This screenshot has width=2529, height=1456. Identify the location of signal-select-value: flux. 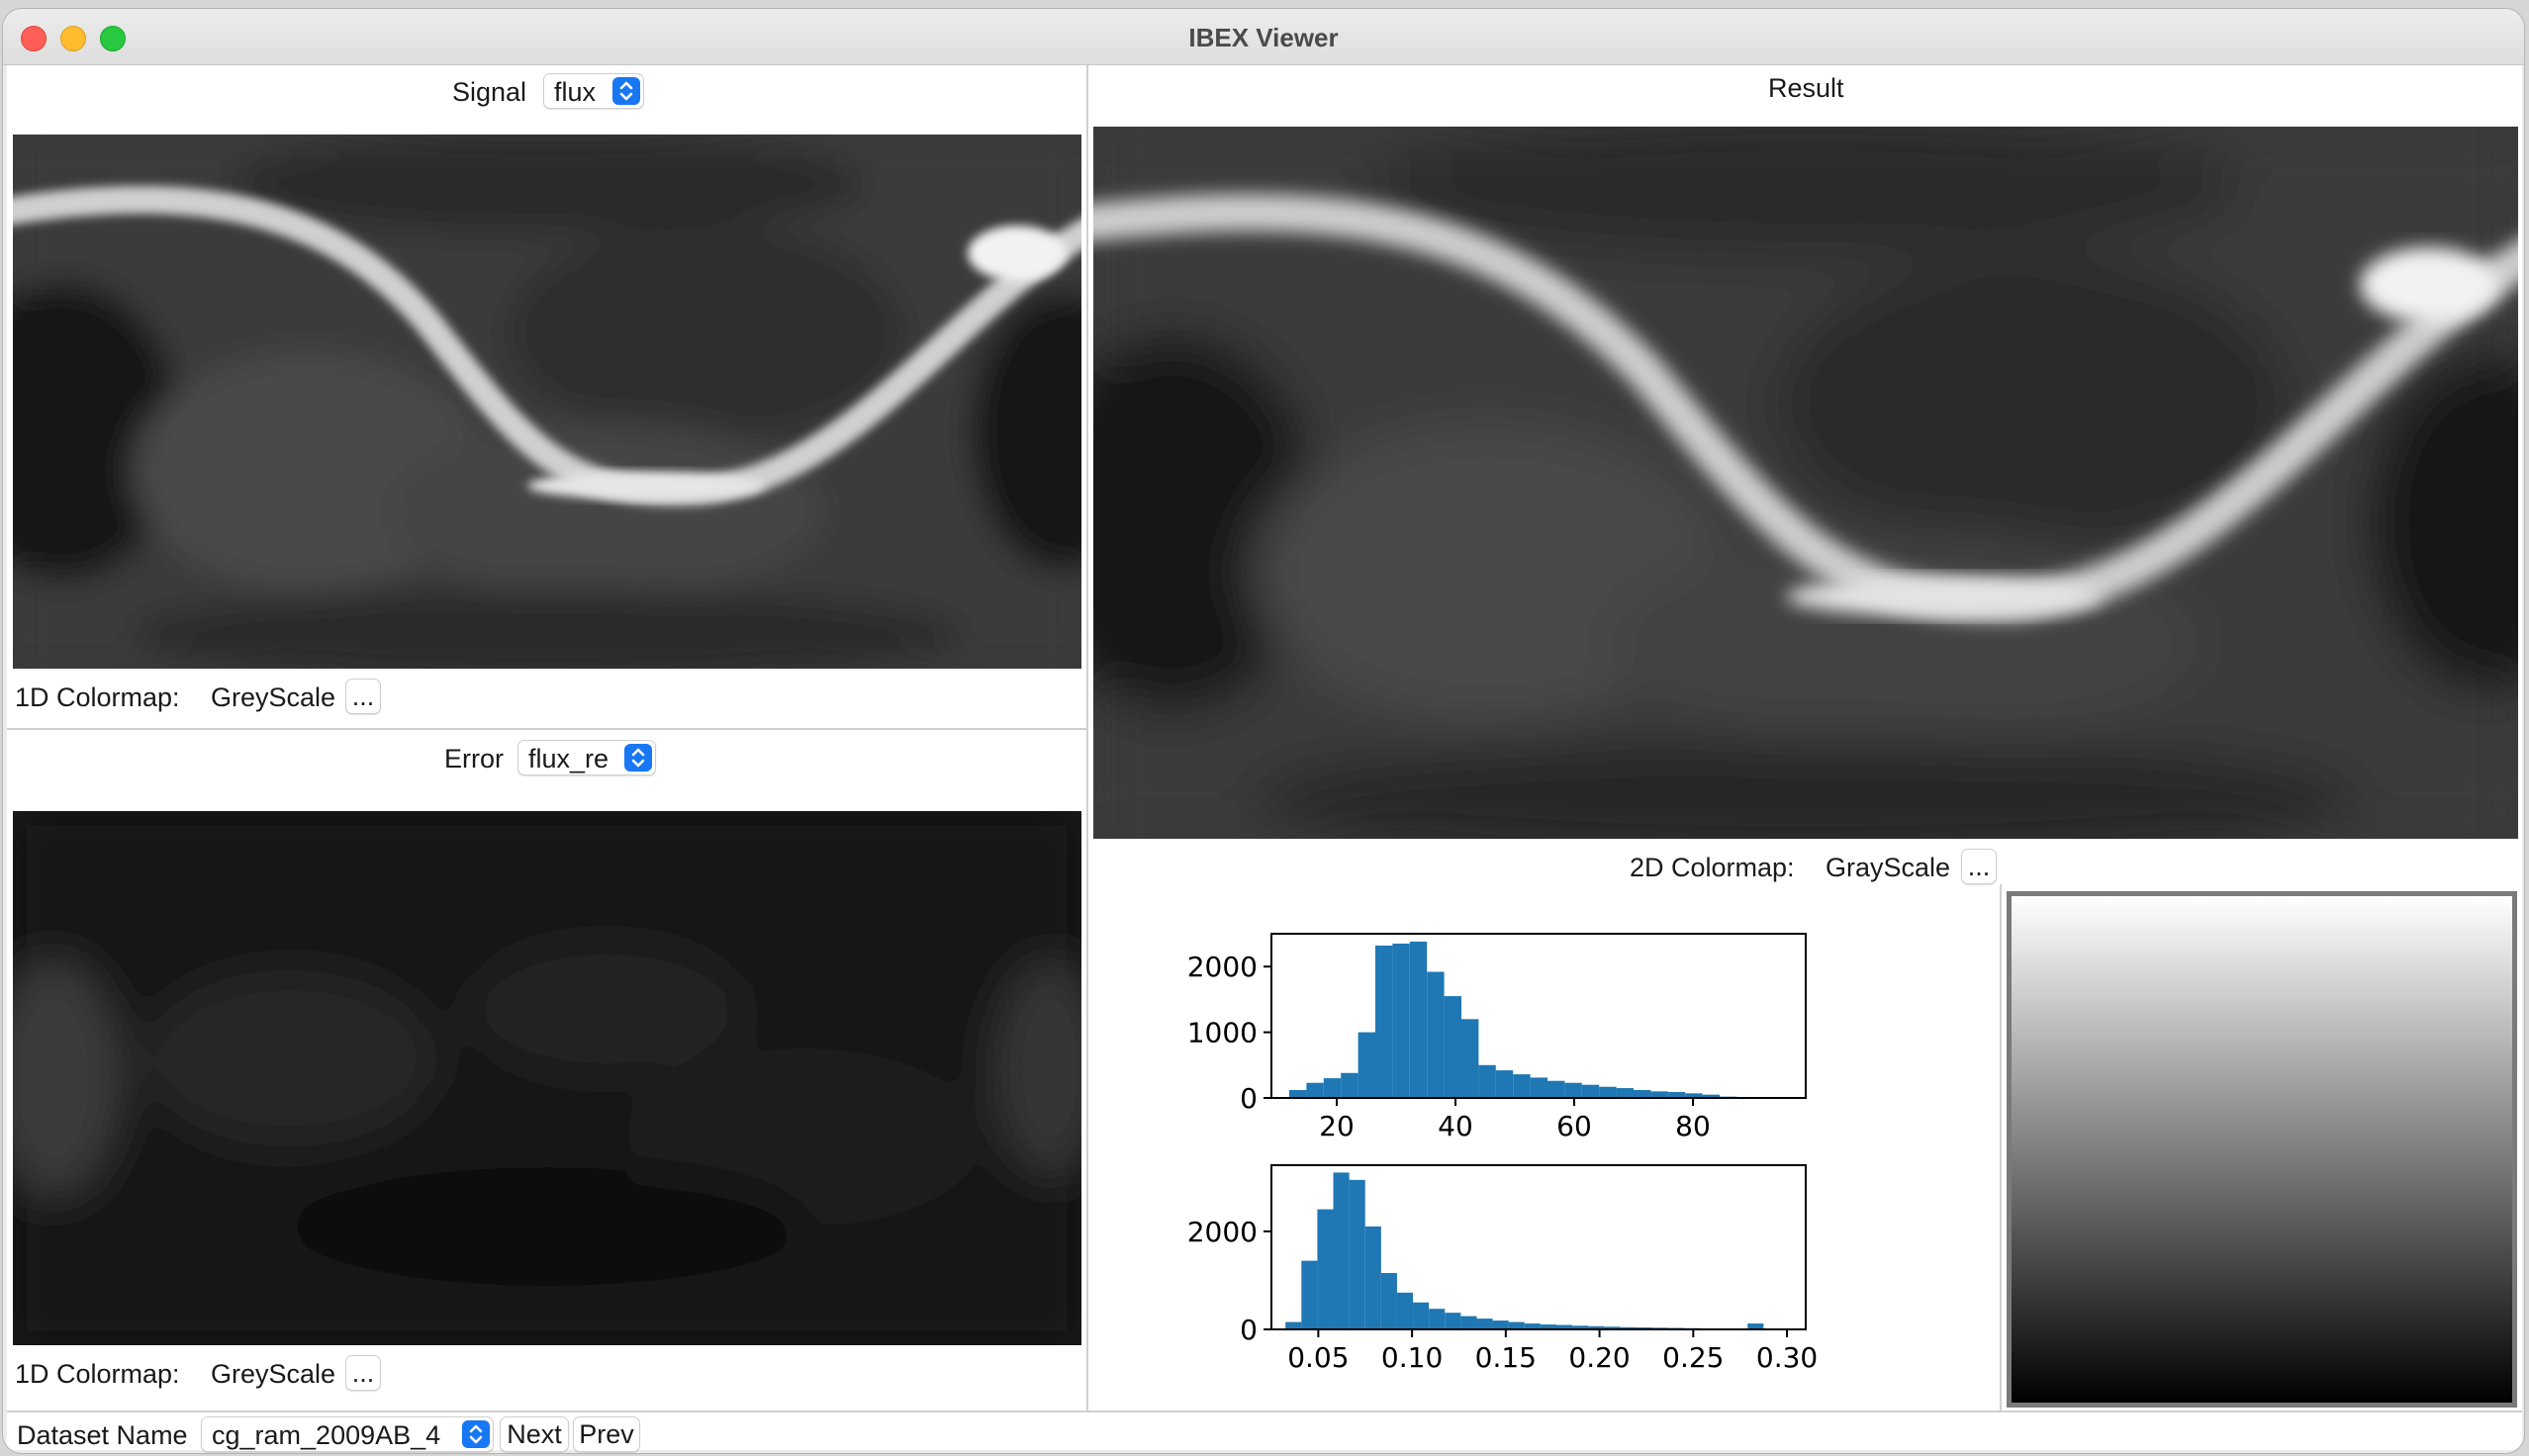
(575, 92).